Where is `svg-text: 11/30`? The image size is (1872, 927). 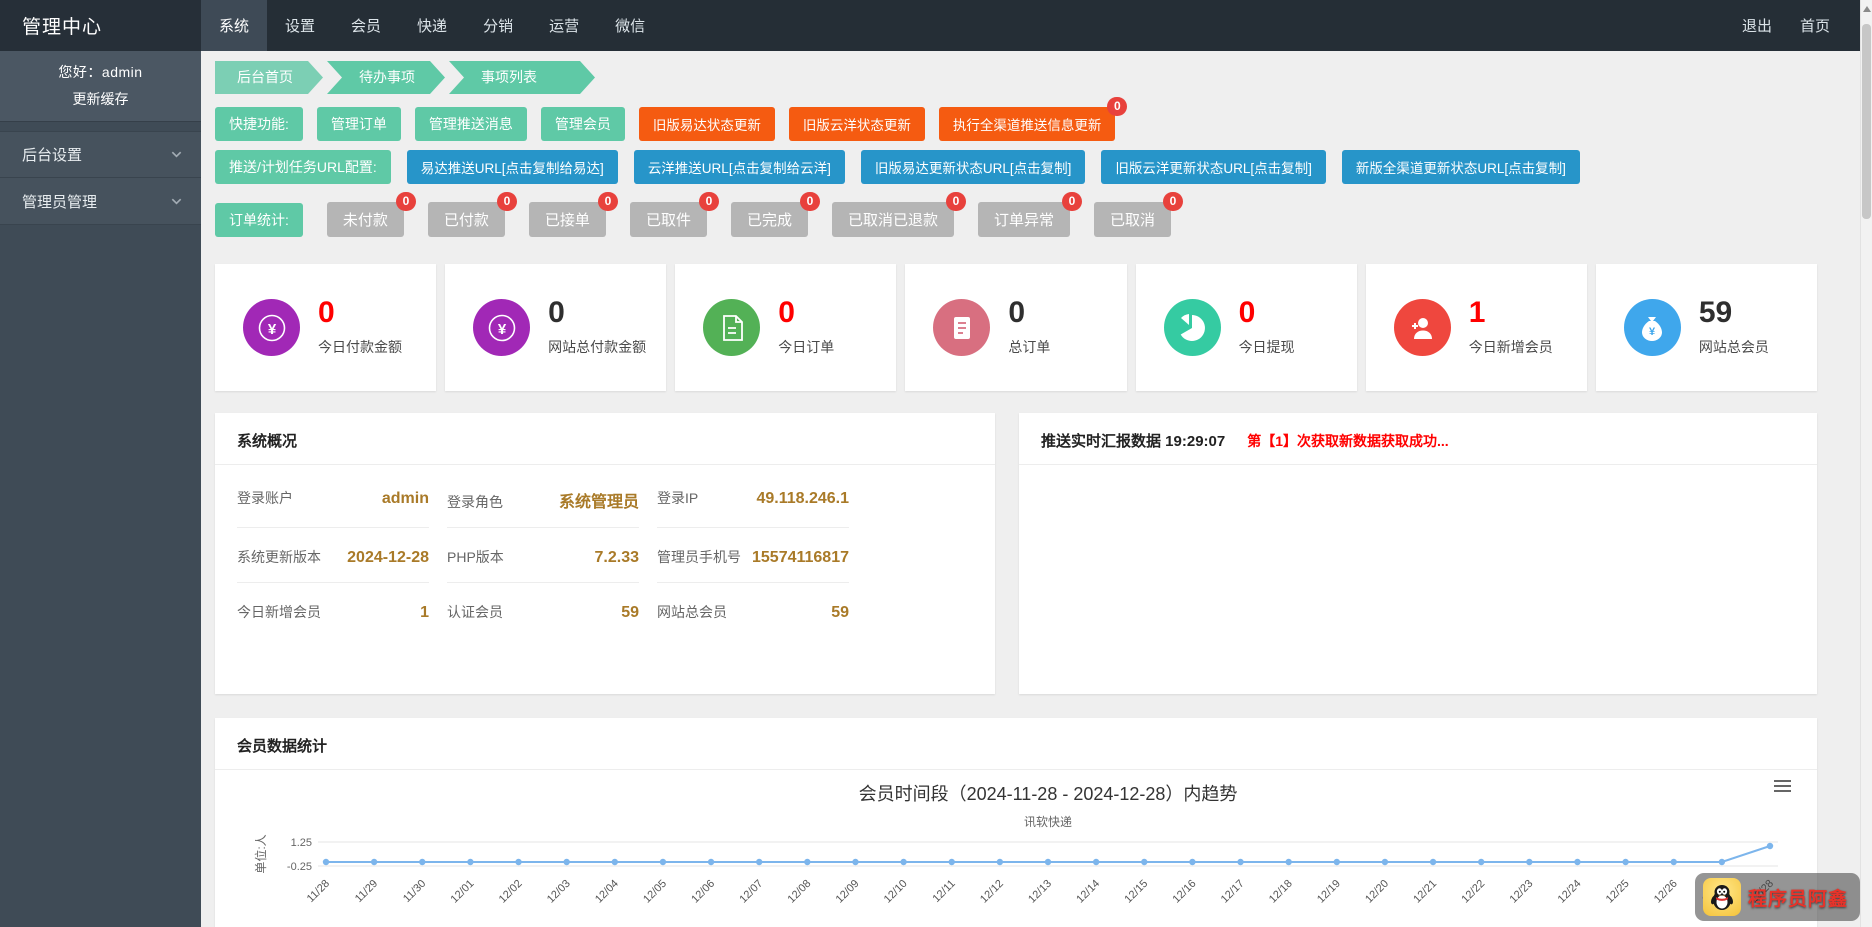 svg-text: 11/30 is located at coordinates (414, 891).